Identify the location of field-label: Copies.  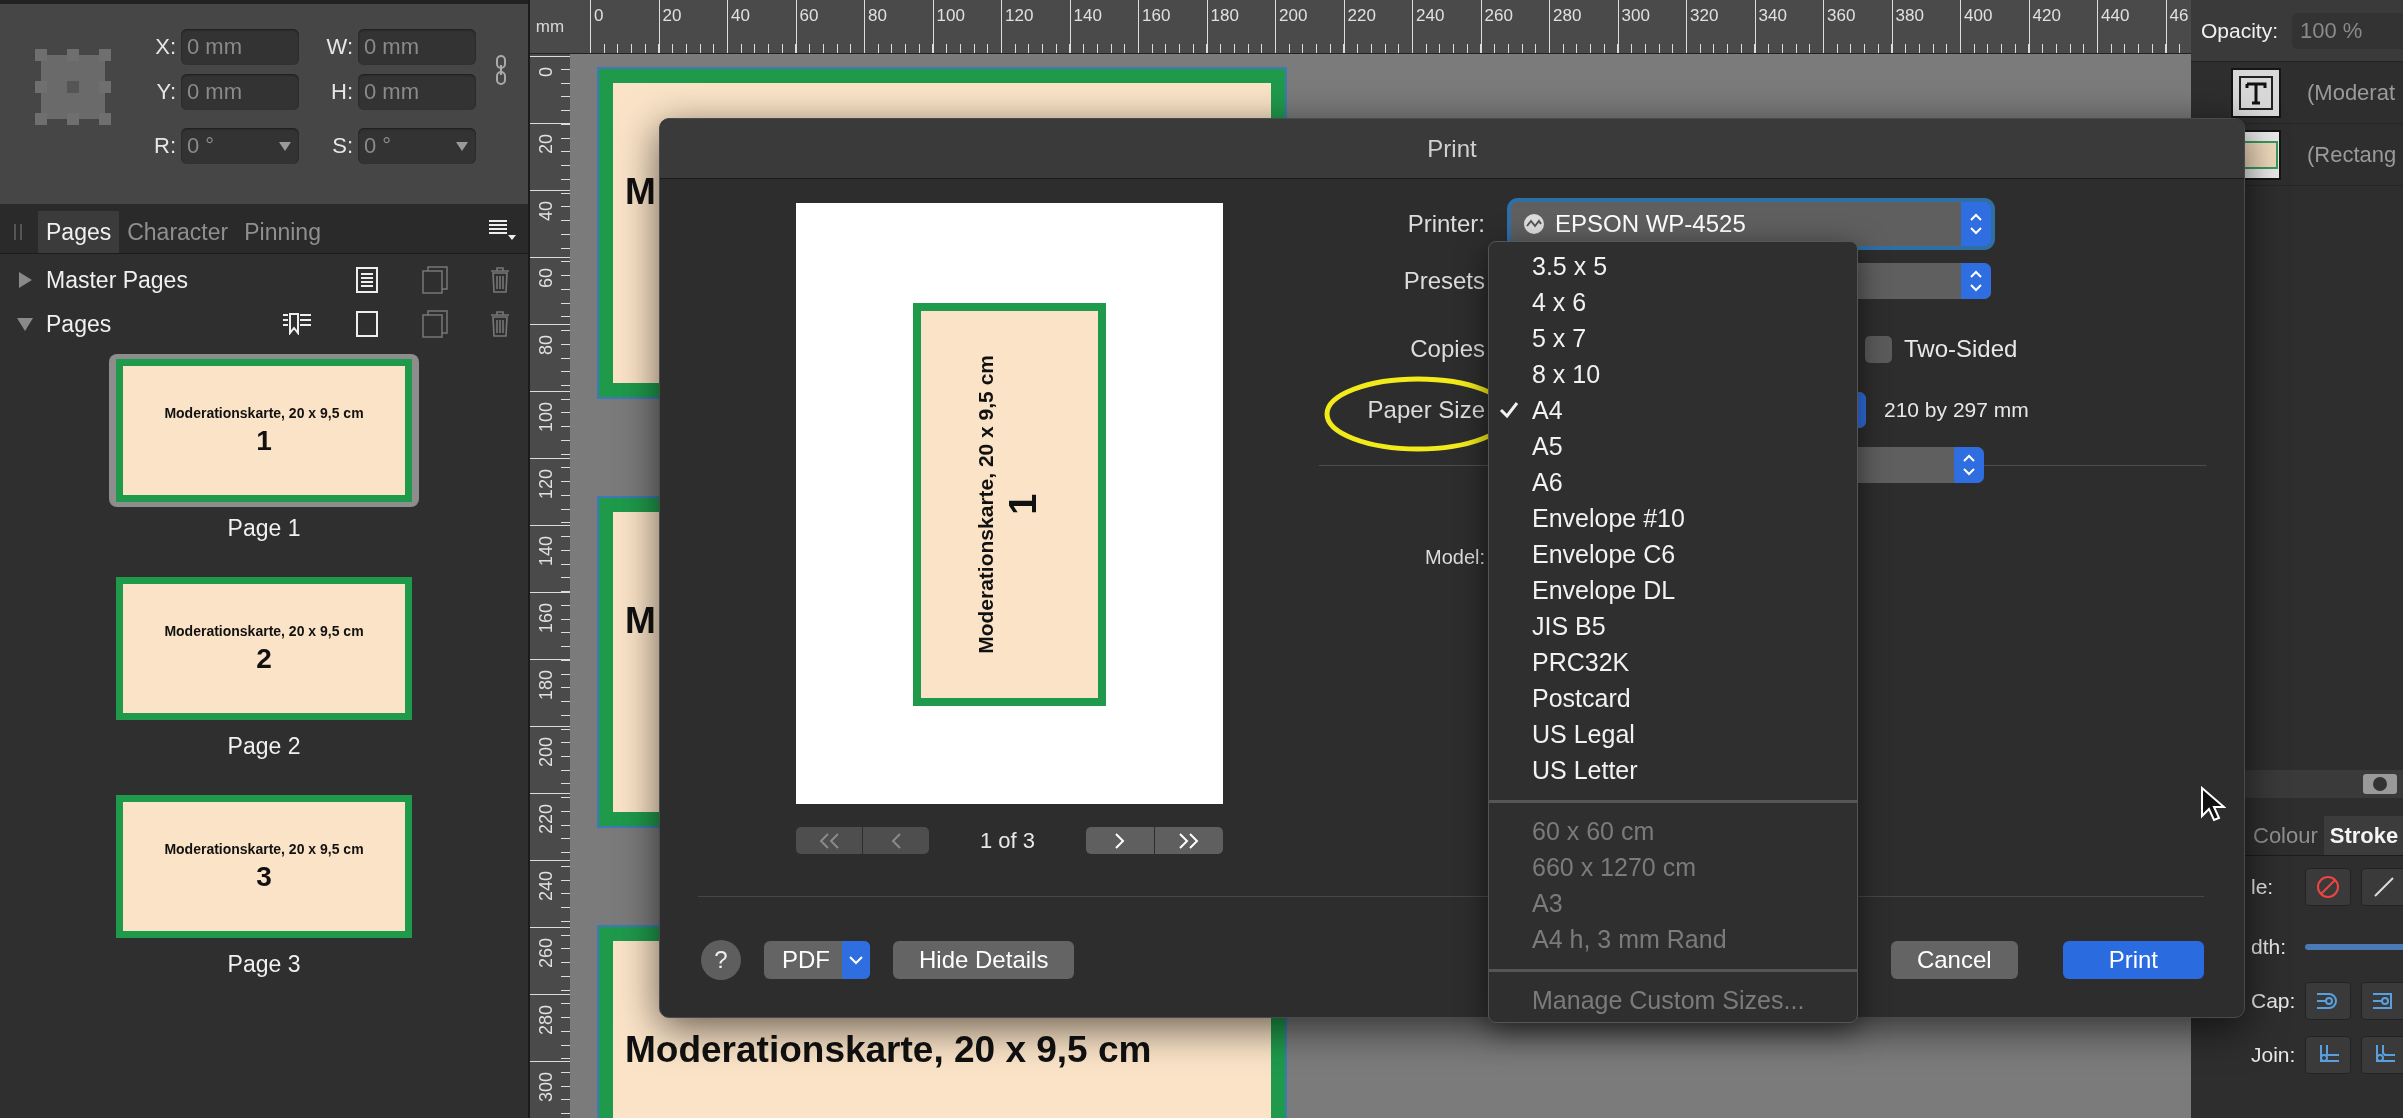
(1447, 349).